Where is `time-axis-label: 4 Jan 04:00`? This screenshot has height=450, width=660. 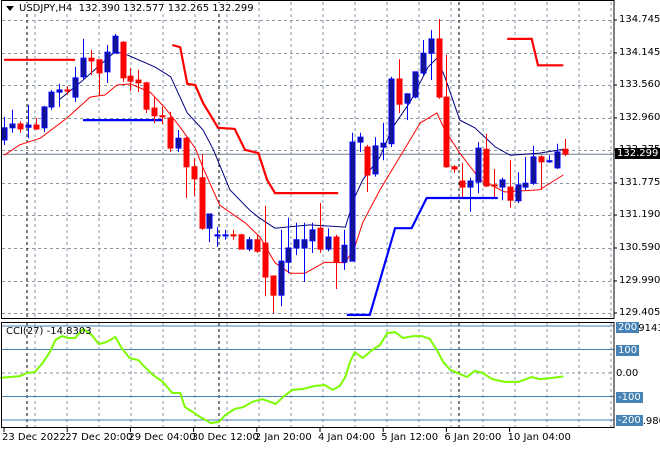 time-axis-label: 4 Jan 04:00 is located at coordinates (346, 437).